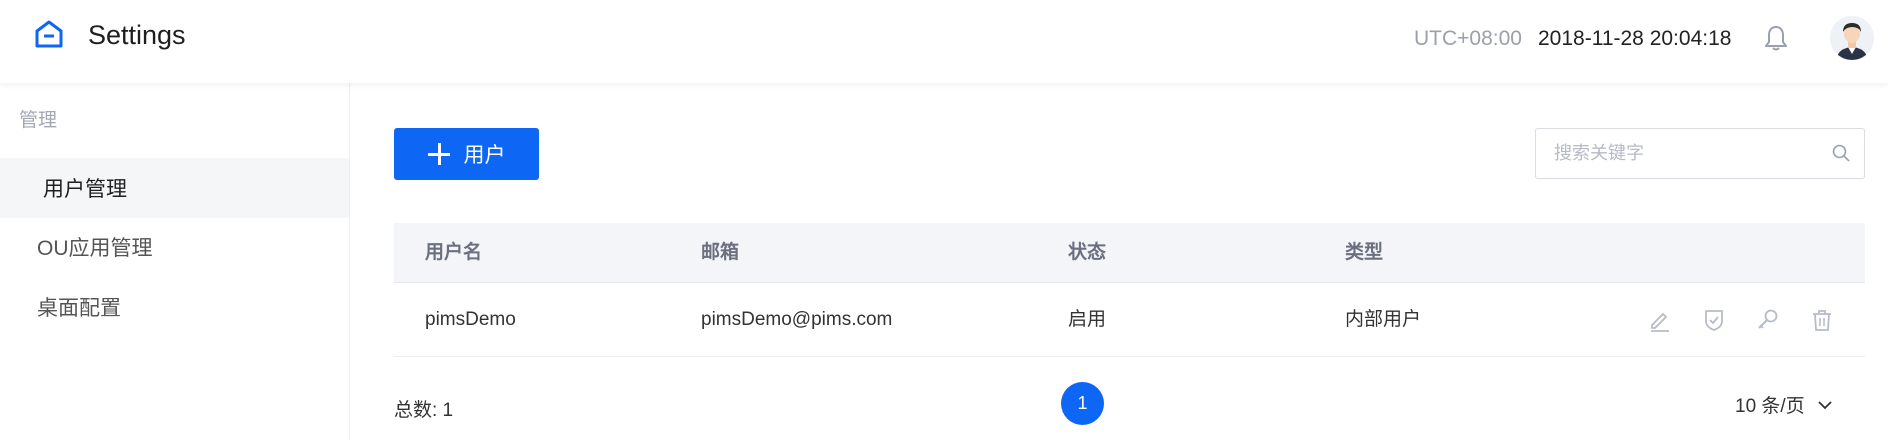 Image resolution: width=1888 pixels, height=440 pixels. What do you see at coordinates (484, 155) in the screenshot?
I see `add-user-label: 用户` at bounding box center [484, 155].